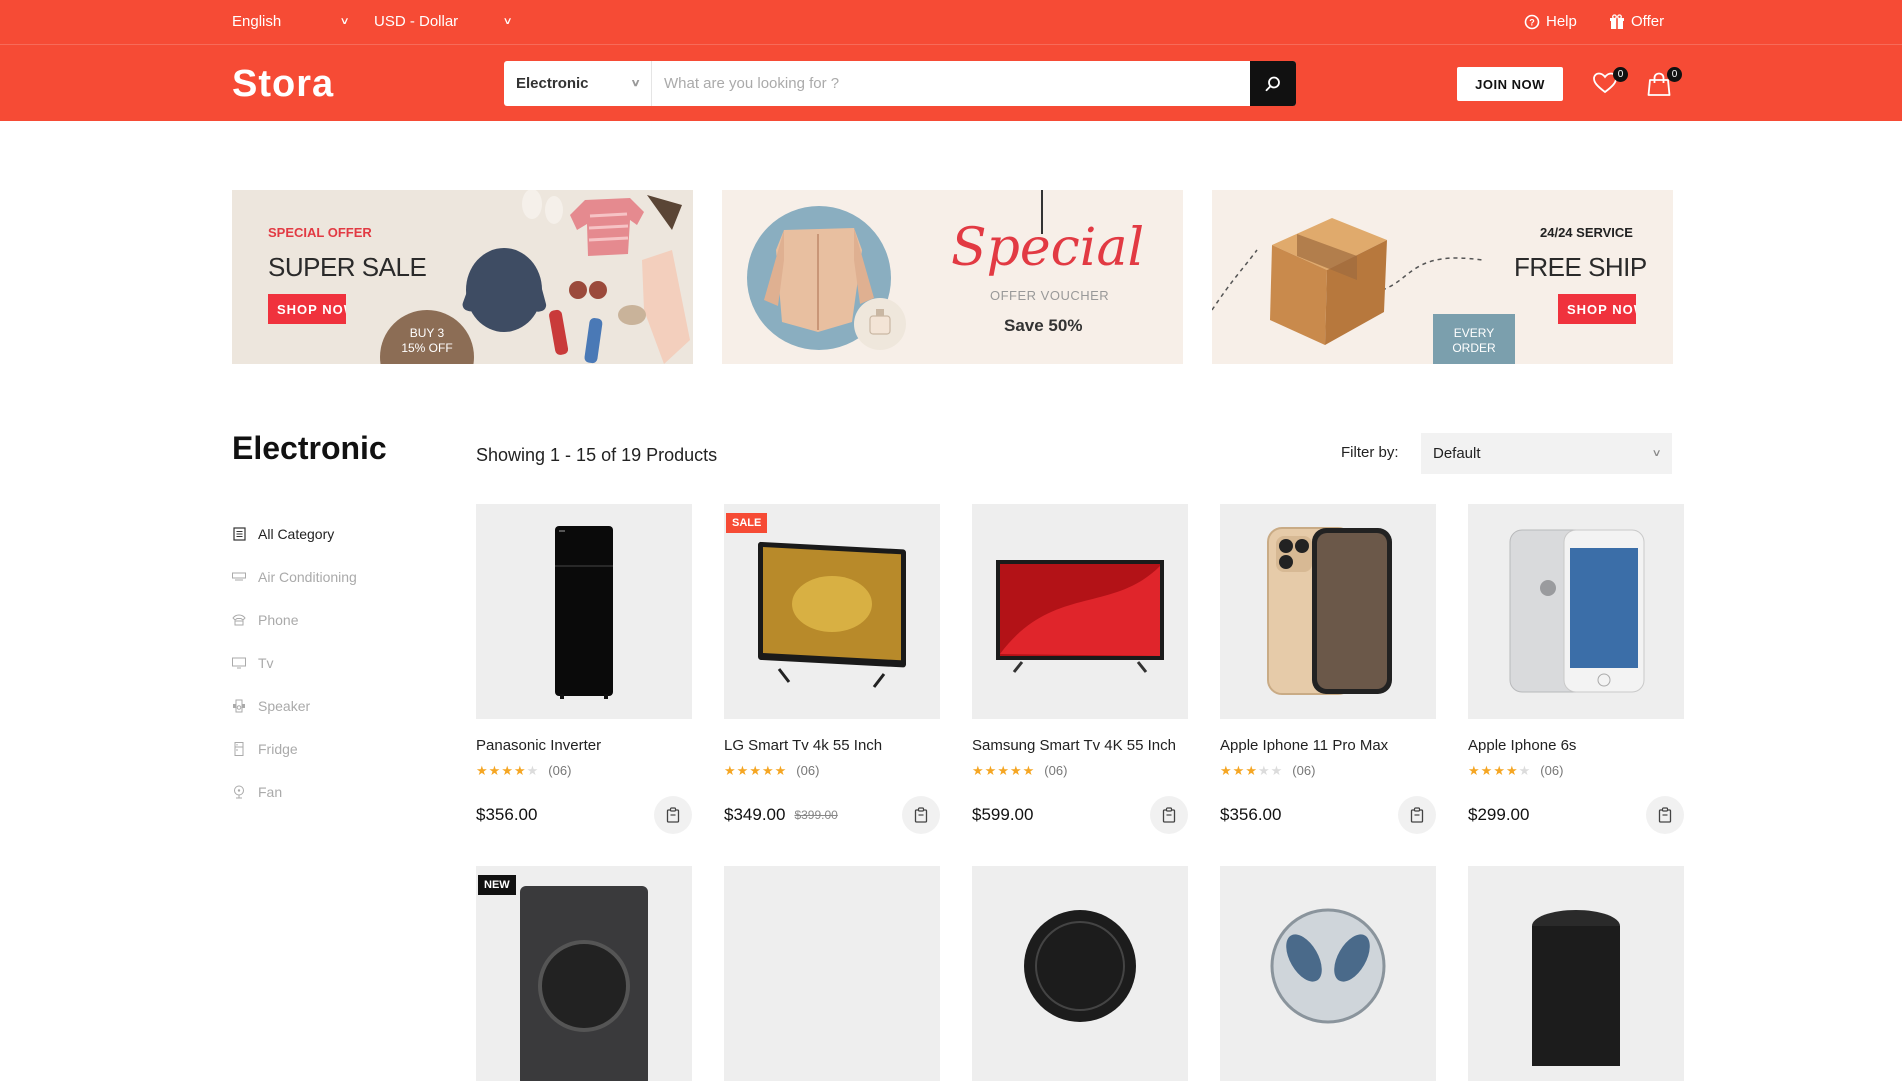  I want to click on search-button, so click(1273, 83).